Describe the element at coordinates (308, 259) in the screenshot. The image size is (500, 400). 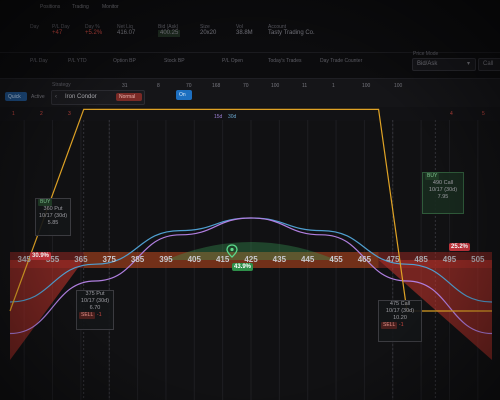
I see `axis-tick-label: 445` at that location.